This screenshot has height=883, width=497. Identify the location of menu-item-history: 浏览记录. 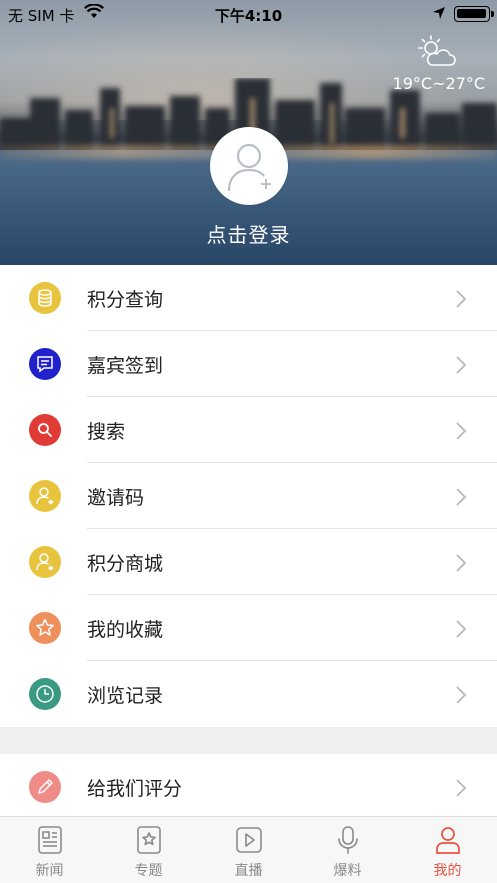
(248, 694).